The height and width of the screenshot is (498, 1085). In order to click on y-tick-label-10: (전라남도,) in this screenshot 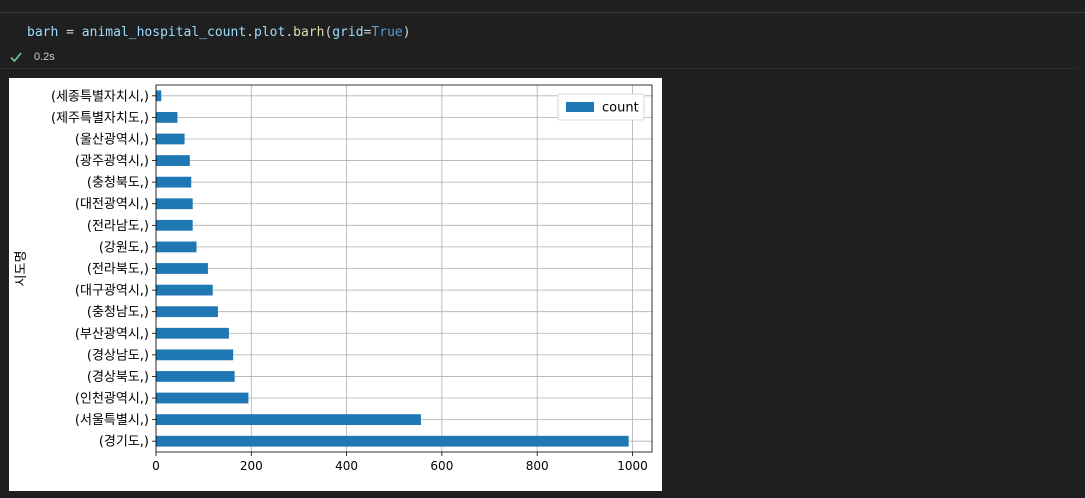, I will do `click(118, 226)`.